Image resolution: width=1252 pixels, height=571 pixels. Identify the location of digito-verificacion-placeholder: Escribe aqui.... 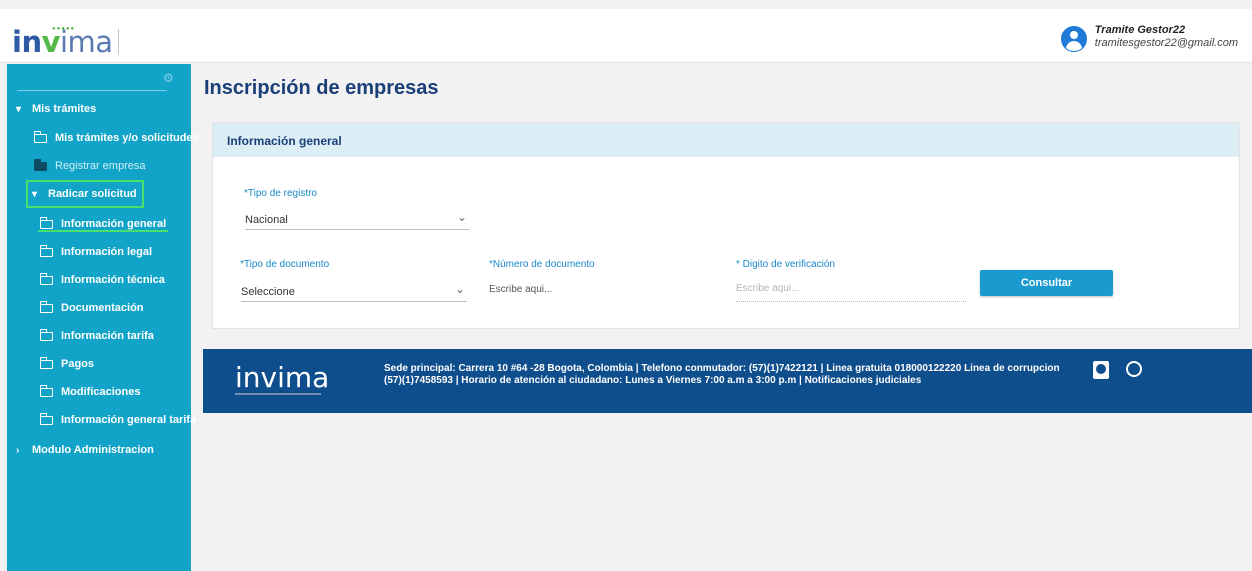
(768, 288).